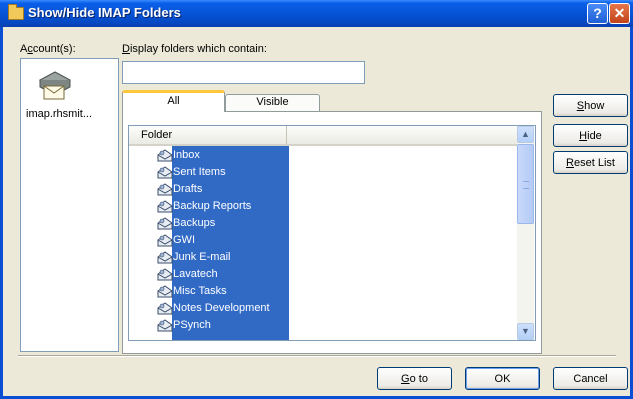  Describe the element at coordinates (173, 101) in the screenshot. I see `tab-all: All` at that location.